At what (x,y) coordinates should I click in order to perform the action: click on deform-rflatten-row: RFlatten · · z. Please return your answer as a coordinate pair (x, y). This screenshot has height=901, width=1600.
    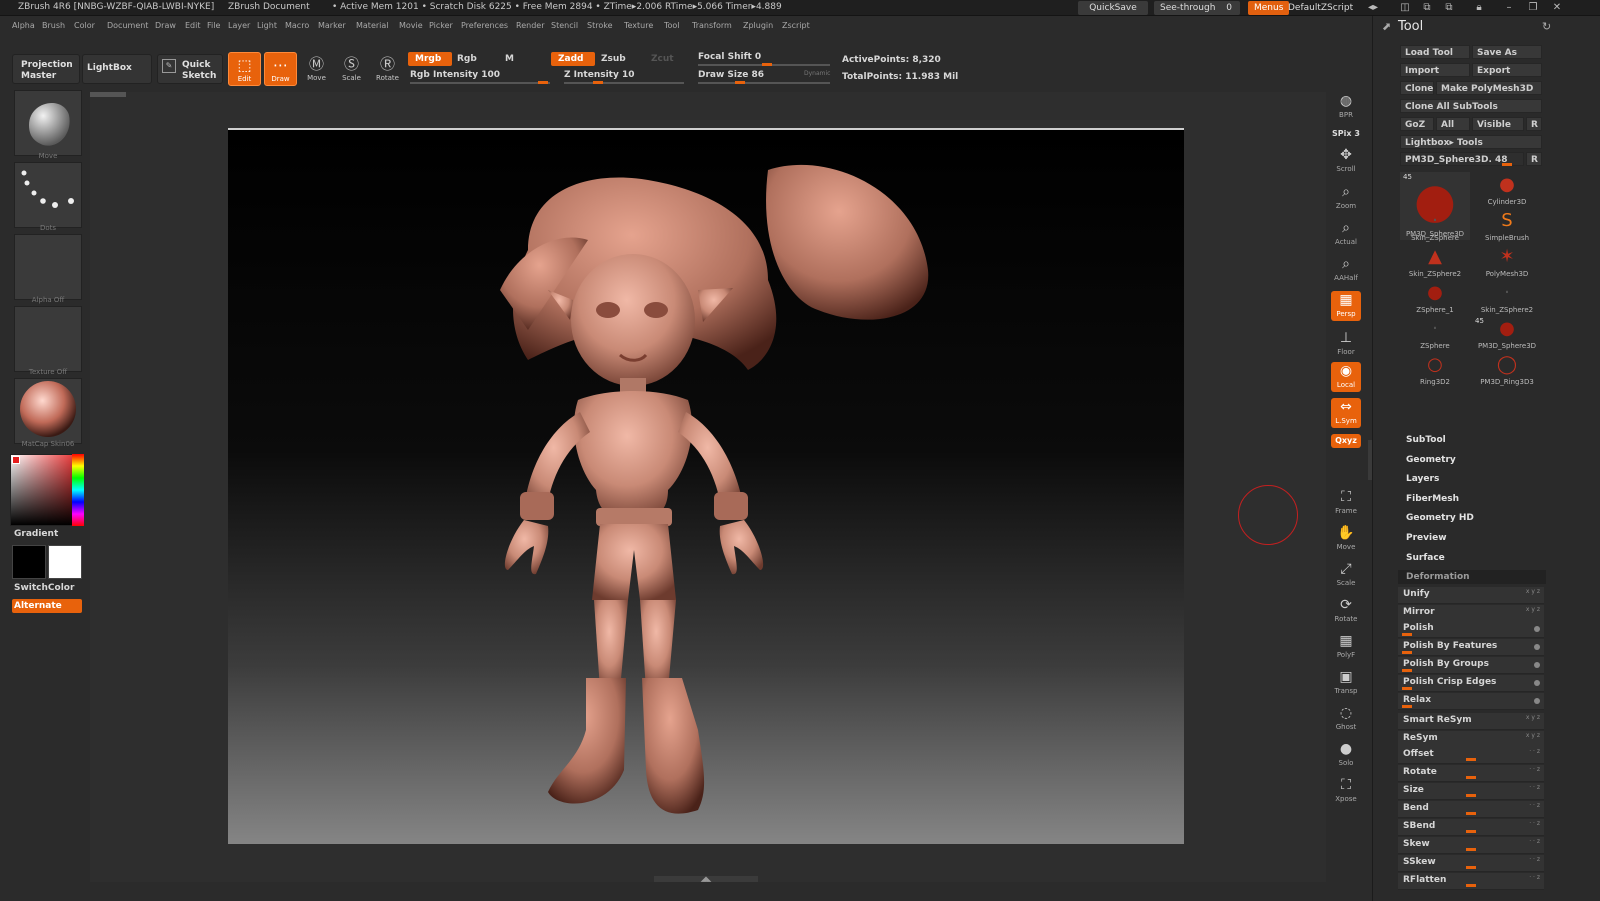
    Looking at the image, I should click on (1471, 881).